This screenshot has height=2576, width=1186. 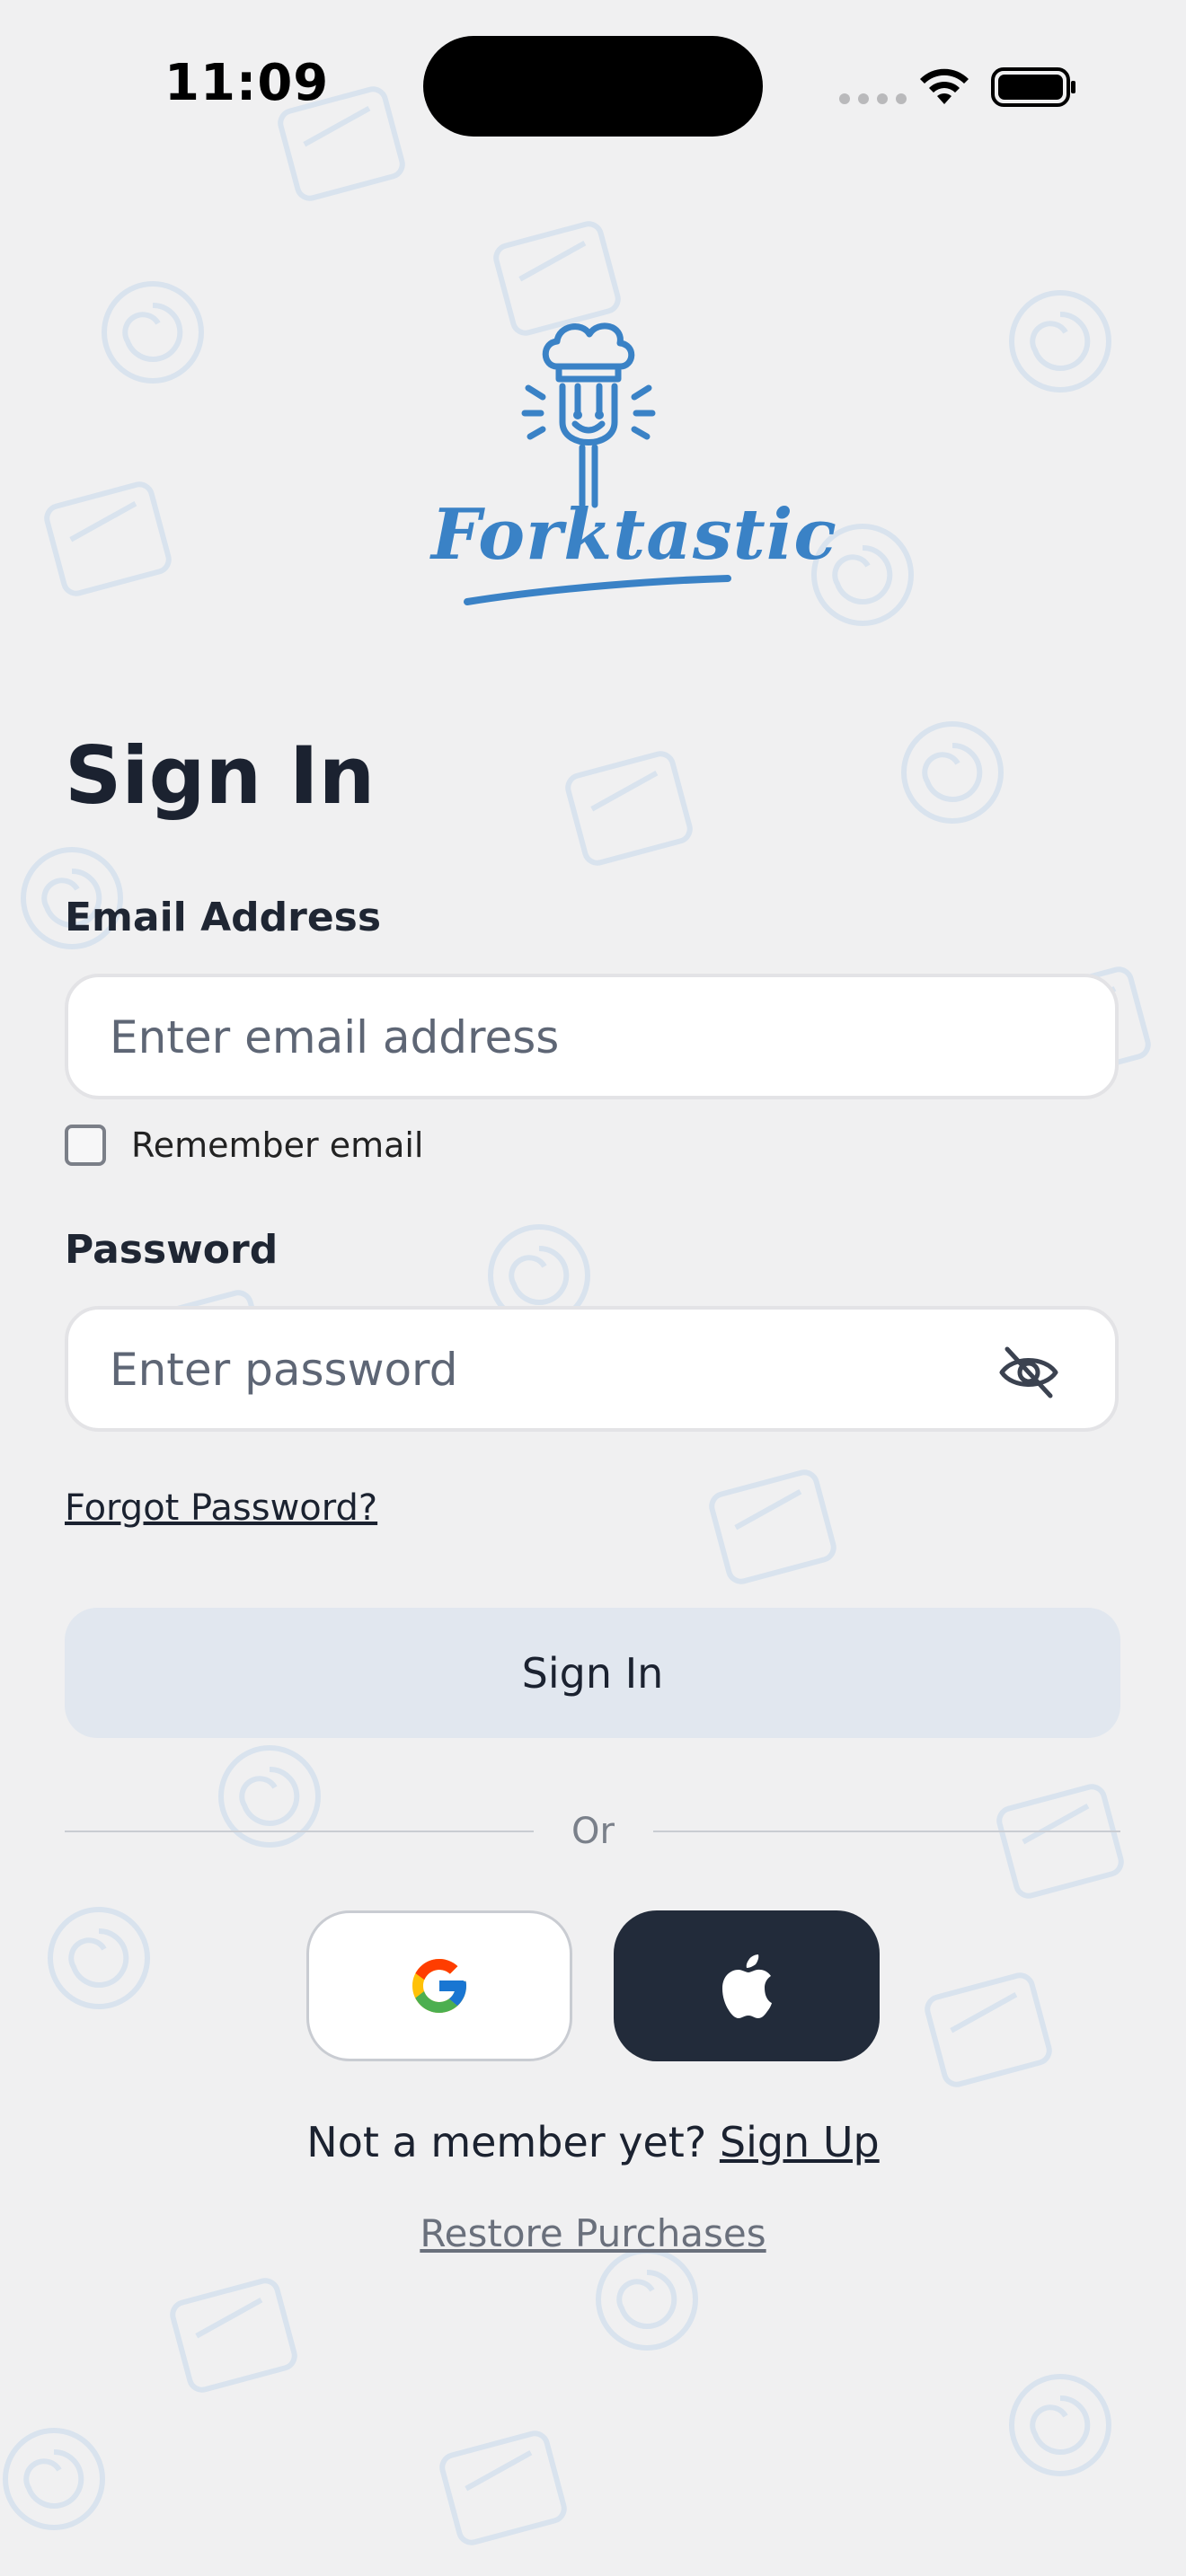 I want to click on signup-prompt-row: Not a member yet? Sign Up, so click(x=593, y=2142).